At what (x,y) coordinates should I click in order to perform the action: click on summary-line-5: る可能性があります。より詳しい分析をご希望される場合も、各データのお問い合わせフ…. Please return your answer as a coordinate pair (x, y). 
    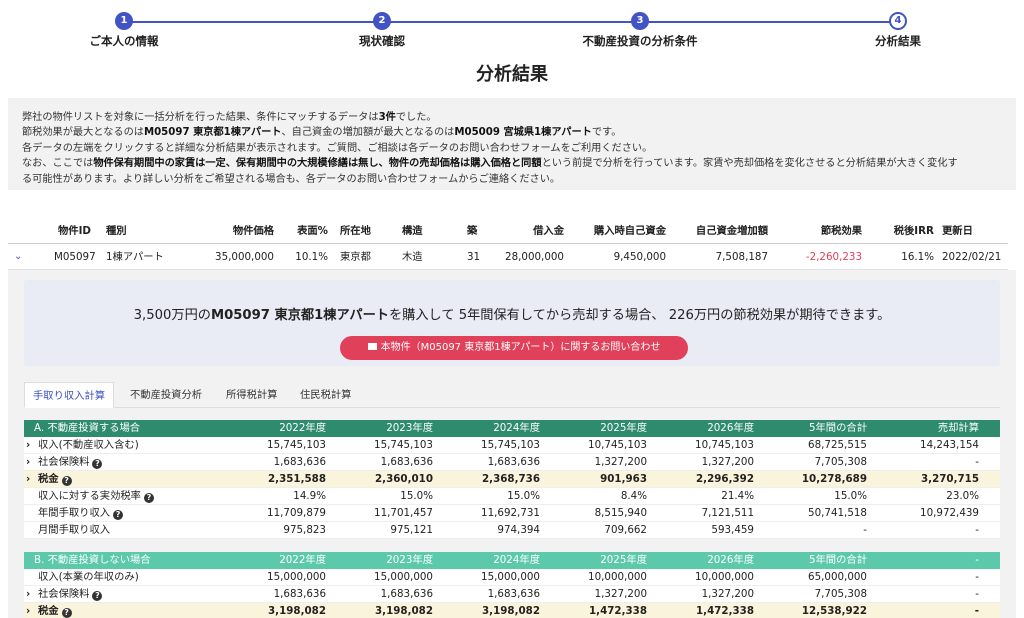
    Looking at the image, I should click on (291, 179).